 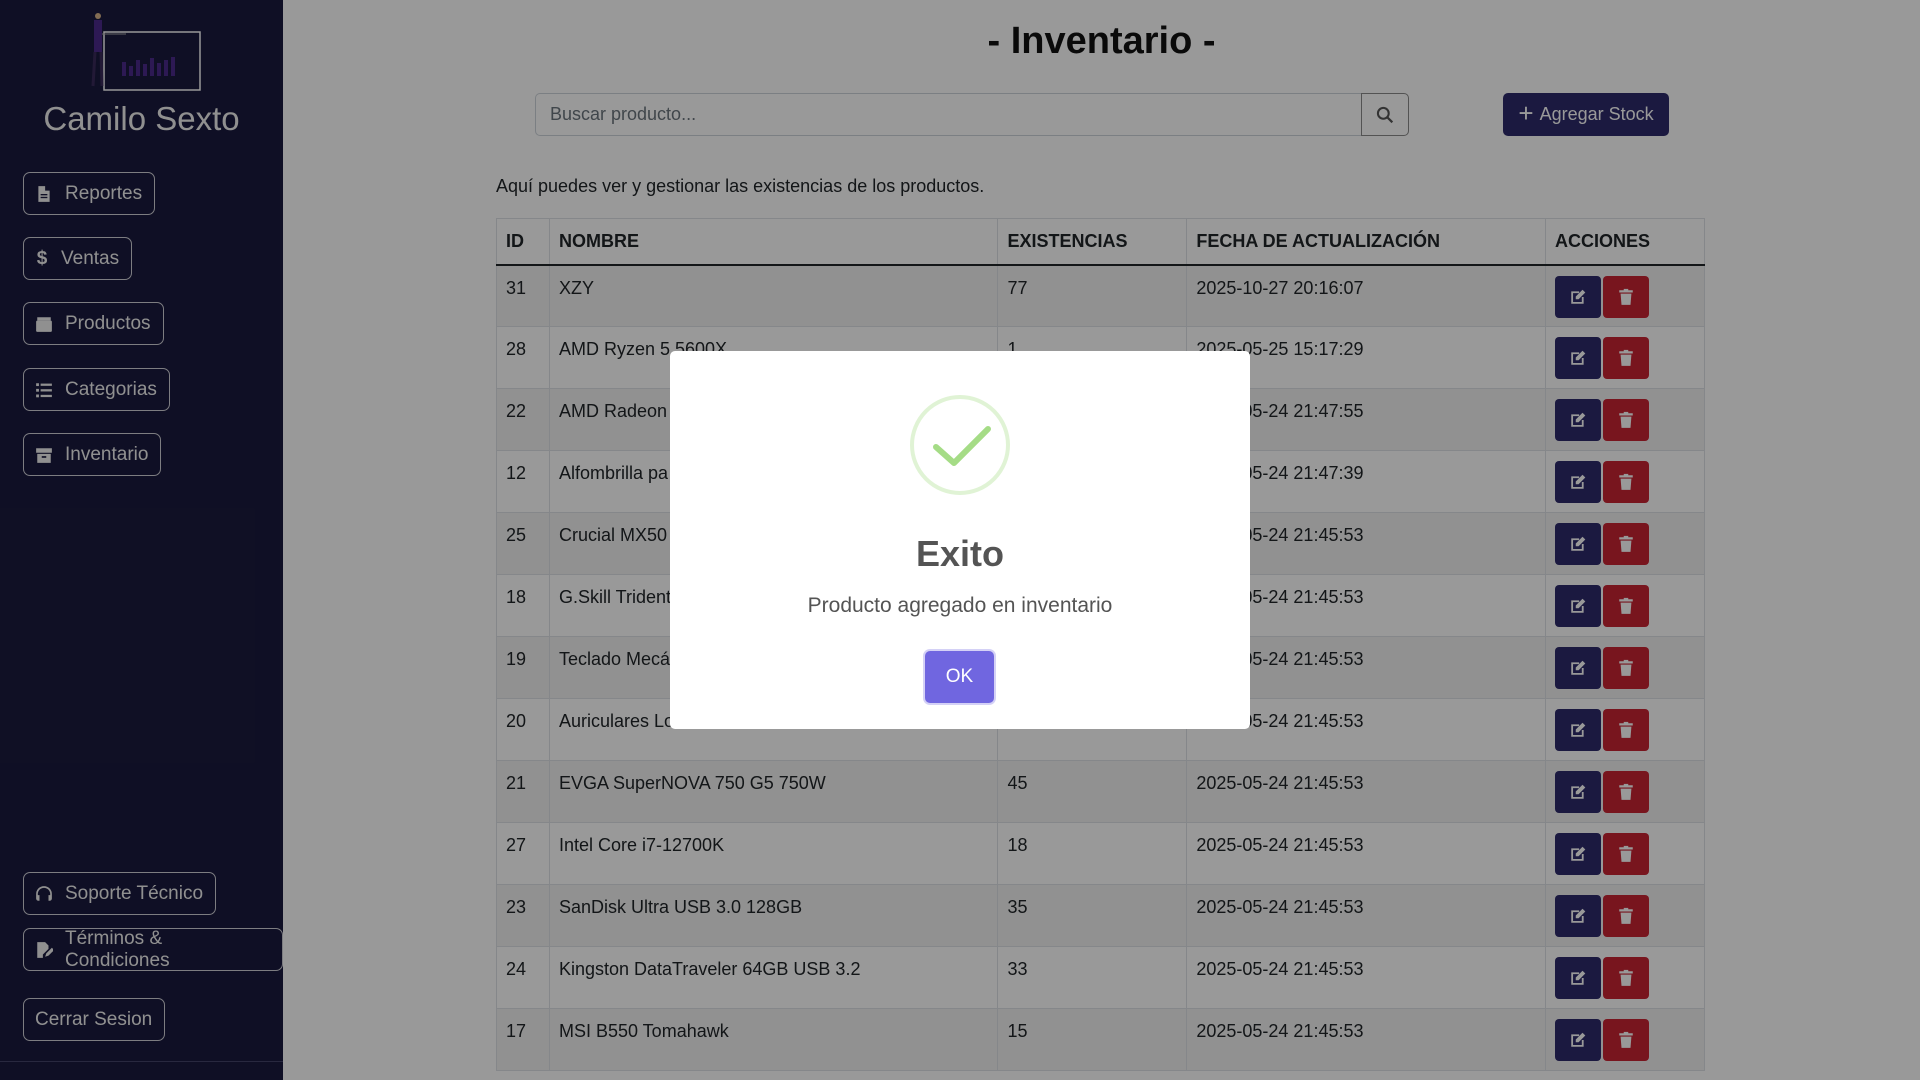 What do you see at coordinates (960, 445) in the screenshot?
I see `success-check-icon` at bounding box center [960, 445].